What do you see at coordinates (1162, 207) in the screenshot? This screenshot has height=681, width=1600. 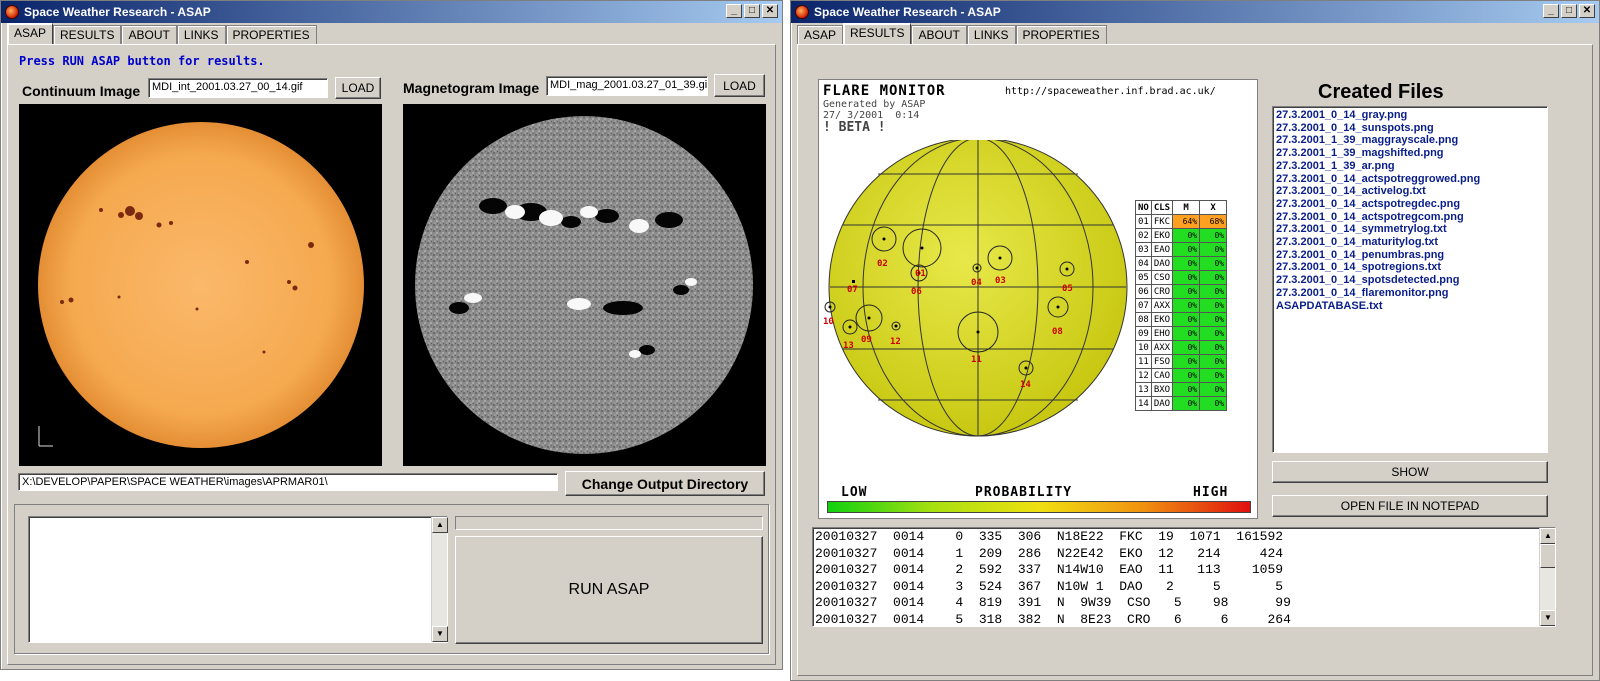 I see `header-cls: CLS` at bounding box center [1162, 207].